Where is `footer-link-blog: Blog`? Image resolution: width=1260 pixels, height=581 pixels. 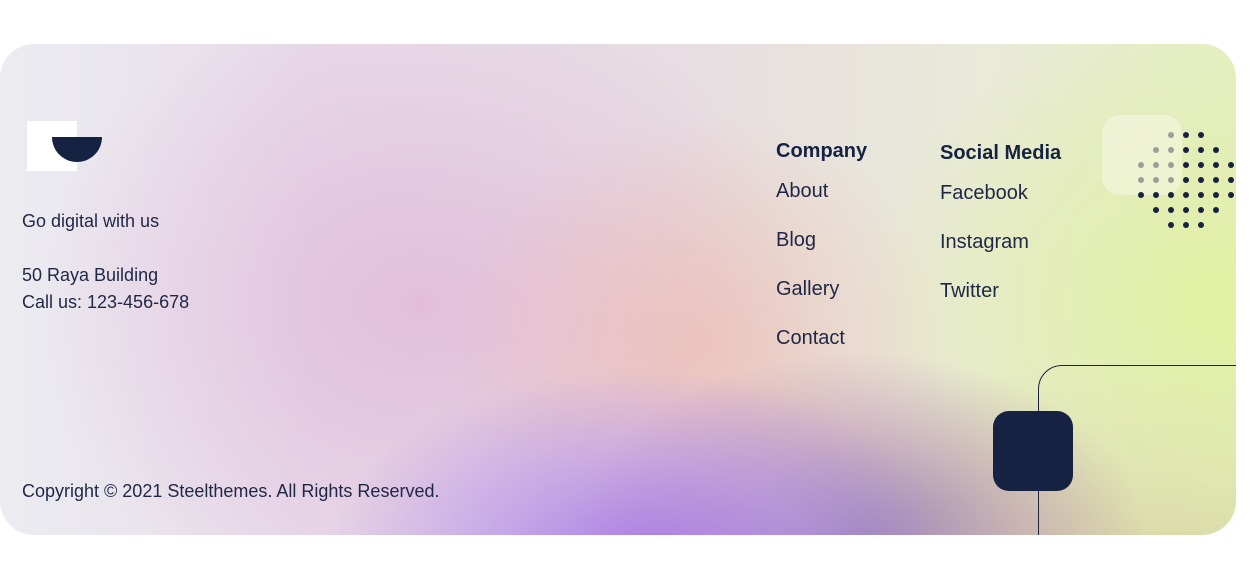 footer-link-blog: Blog is located at coordinates (821, 240).